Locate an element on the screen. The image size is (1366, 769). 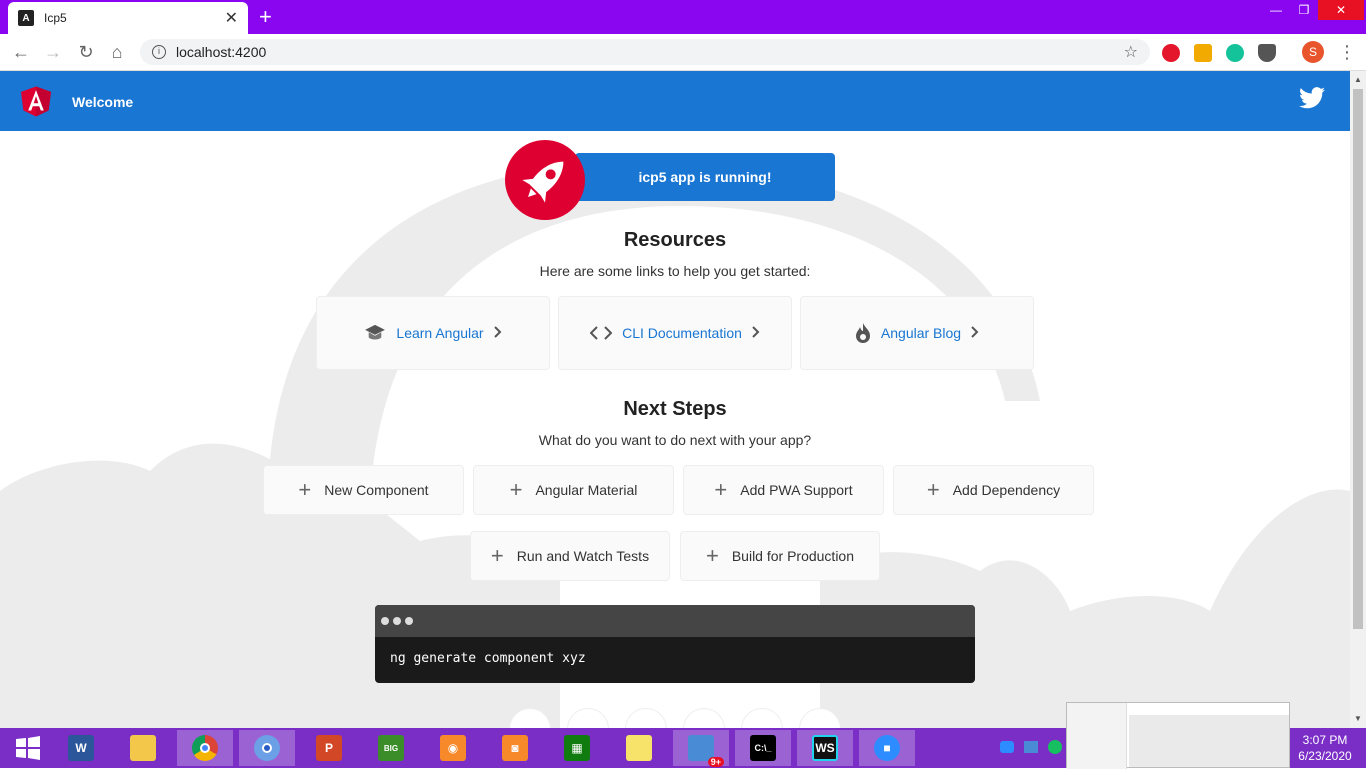
browser-toolbar: ← → ↻ ⌂ i localhost:4200 ☆ S ⋮ is located at coordinates (683, 52).